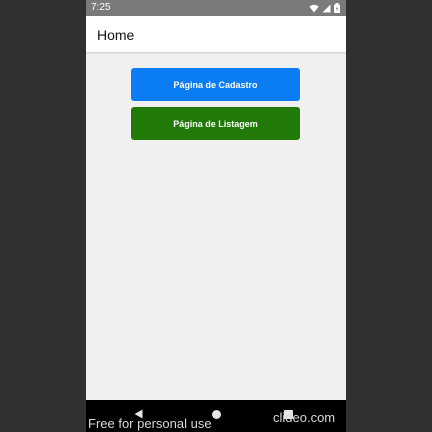 The width and height of the screenshot is (432, 432). I want to click on watermark-left-text: Free for personal use, so click(150, 423).